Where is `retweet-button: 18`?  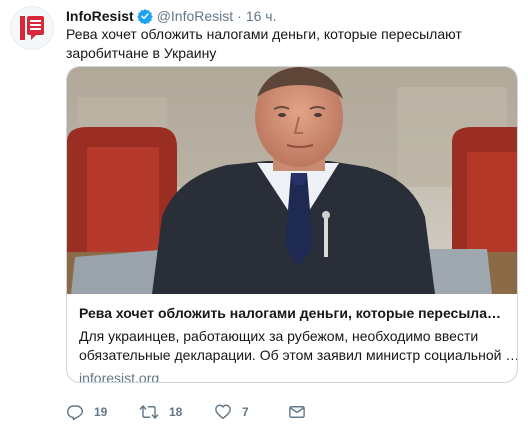
retweet-button: 18 is located at coordinates (176, 412).